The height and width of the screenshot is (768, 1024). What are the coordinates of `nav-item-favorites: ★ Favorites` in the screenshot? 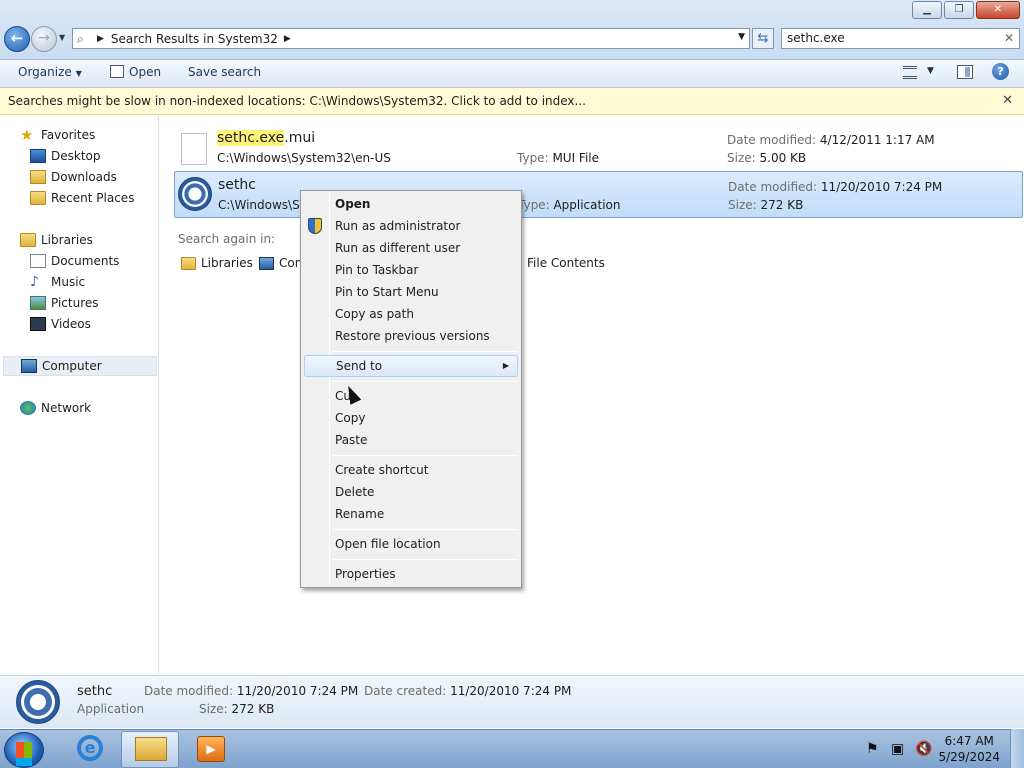 It's located at (57, 135).